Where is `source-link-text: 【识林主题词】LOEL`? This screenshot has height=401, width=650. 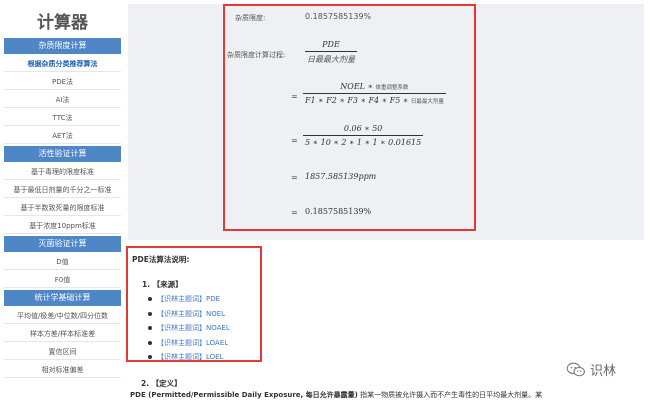
source-link-text: 【识林主题词】LOEL is located at coordinates (190, 357).